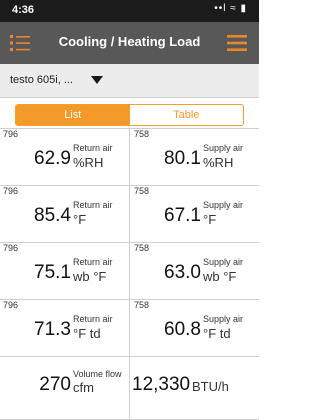 The height and width of the screenshot is (420, 320). I want to click on view-toggle: List Table, so click(129, 115).